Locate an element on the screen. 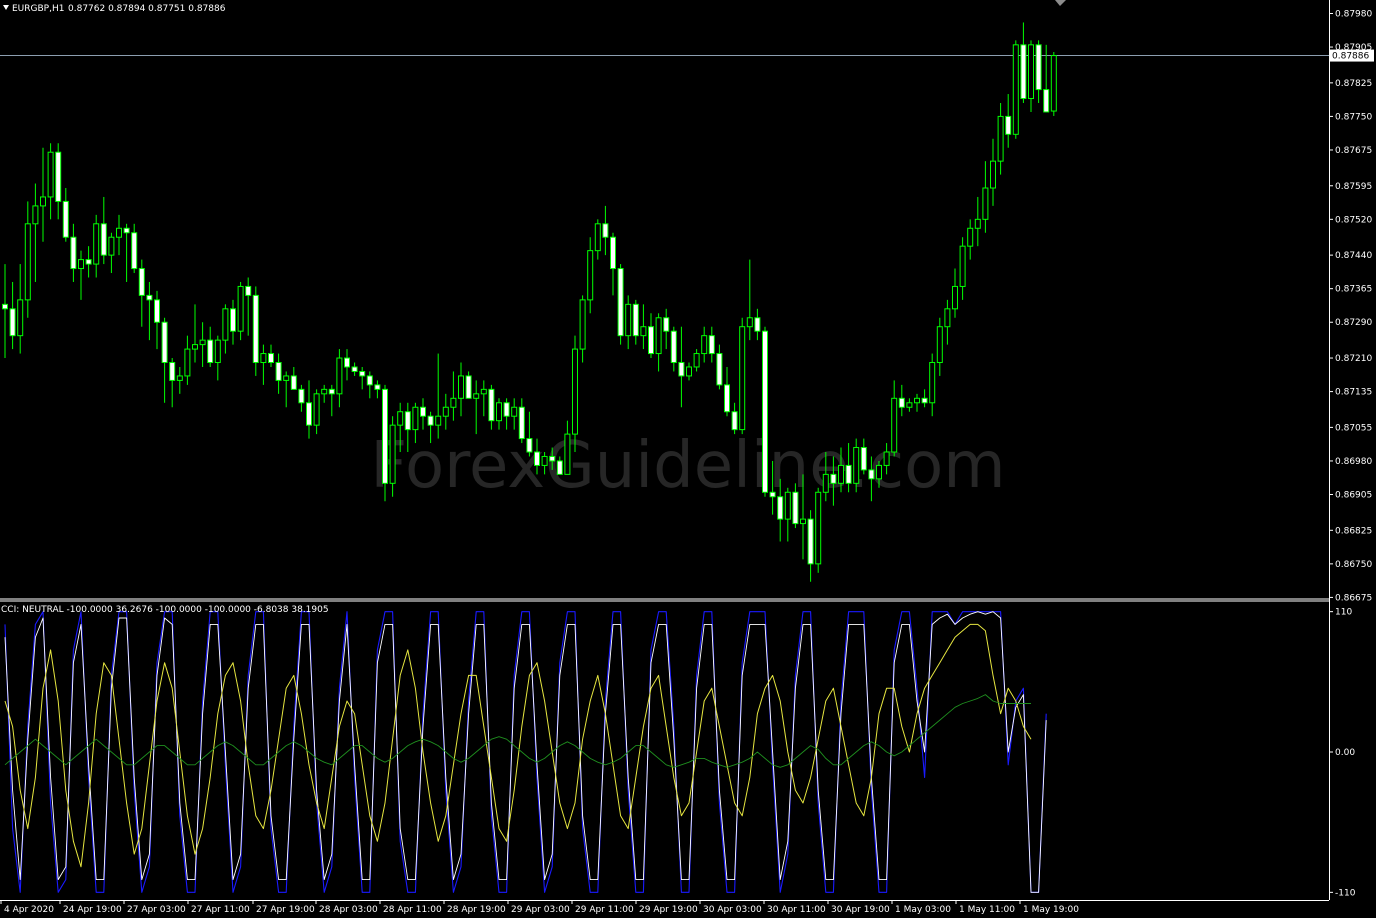 This screenshot has height=918, width=1376. watermark-text: ForexGuideline.com is located at coordinates (687, 466).